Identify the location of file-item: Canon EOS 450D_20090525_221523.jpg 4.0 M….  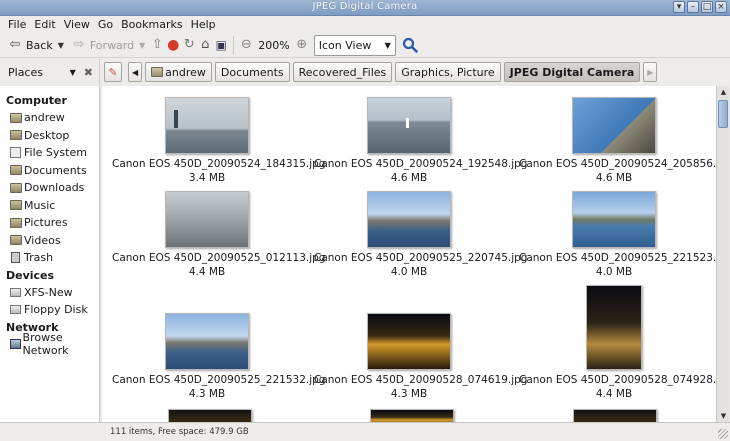
(617, 234).